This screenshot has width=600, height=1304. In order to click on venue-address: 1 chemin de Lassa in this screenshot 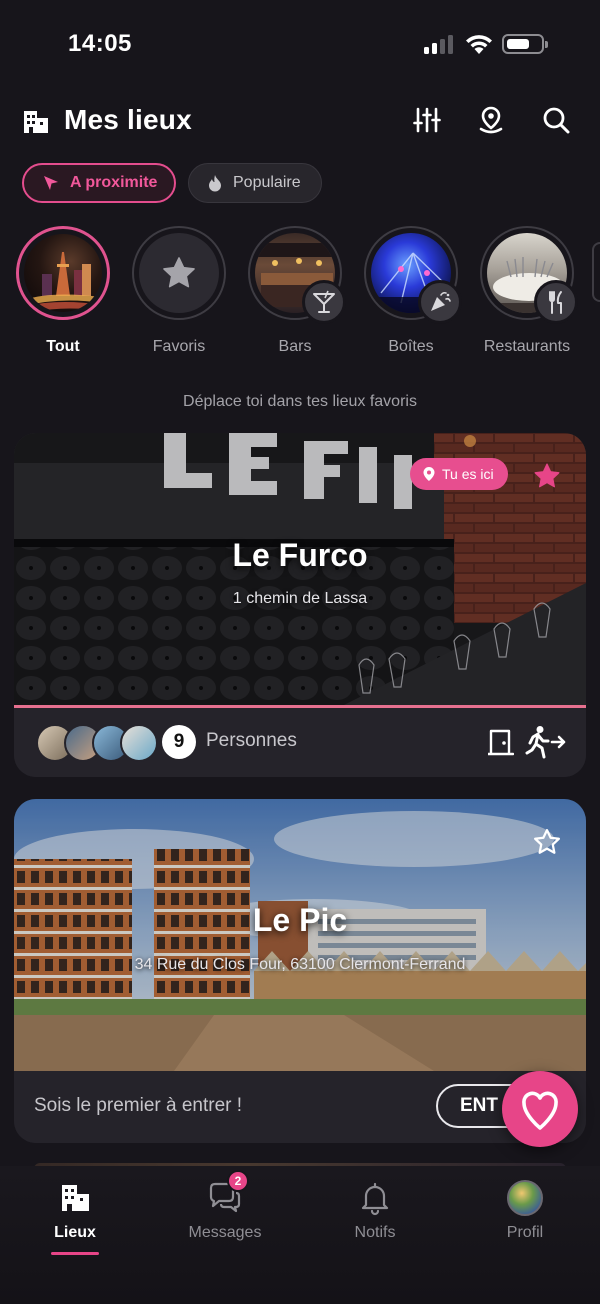, I will do `click(300, 598)`.